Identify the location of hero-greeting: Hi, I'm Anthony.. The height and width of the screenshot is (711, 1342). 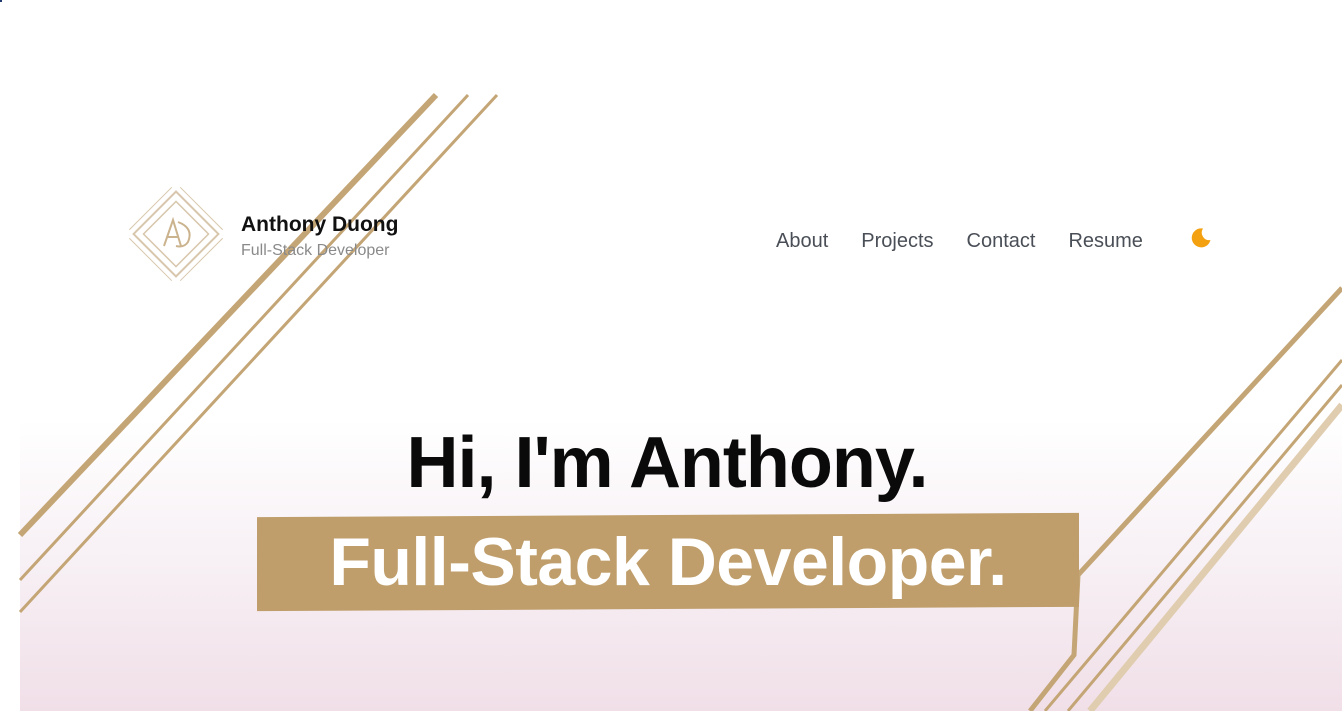
(667, 463).